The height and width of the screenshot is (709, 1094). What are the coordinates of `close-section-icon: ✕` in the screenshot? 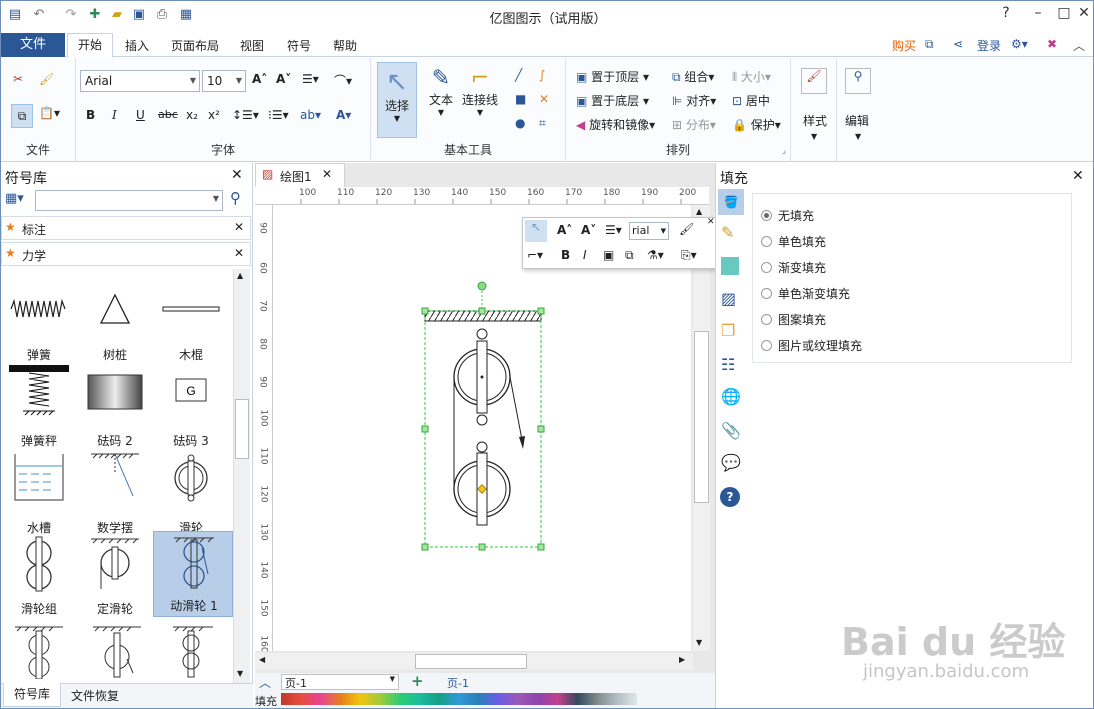 It's located at (239, 253).